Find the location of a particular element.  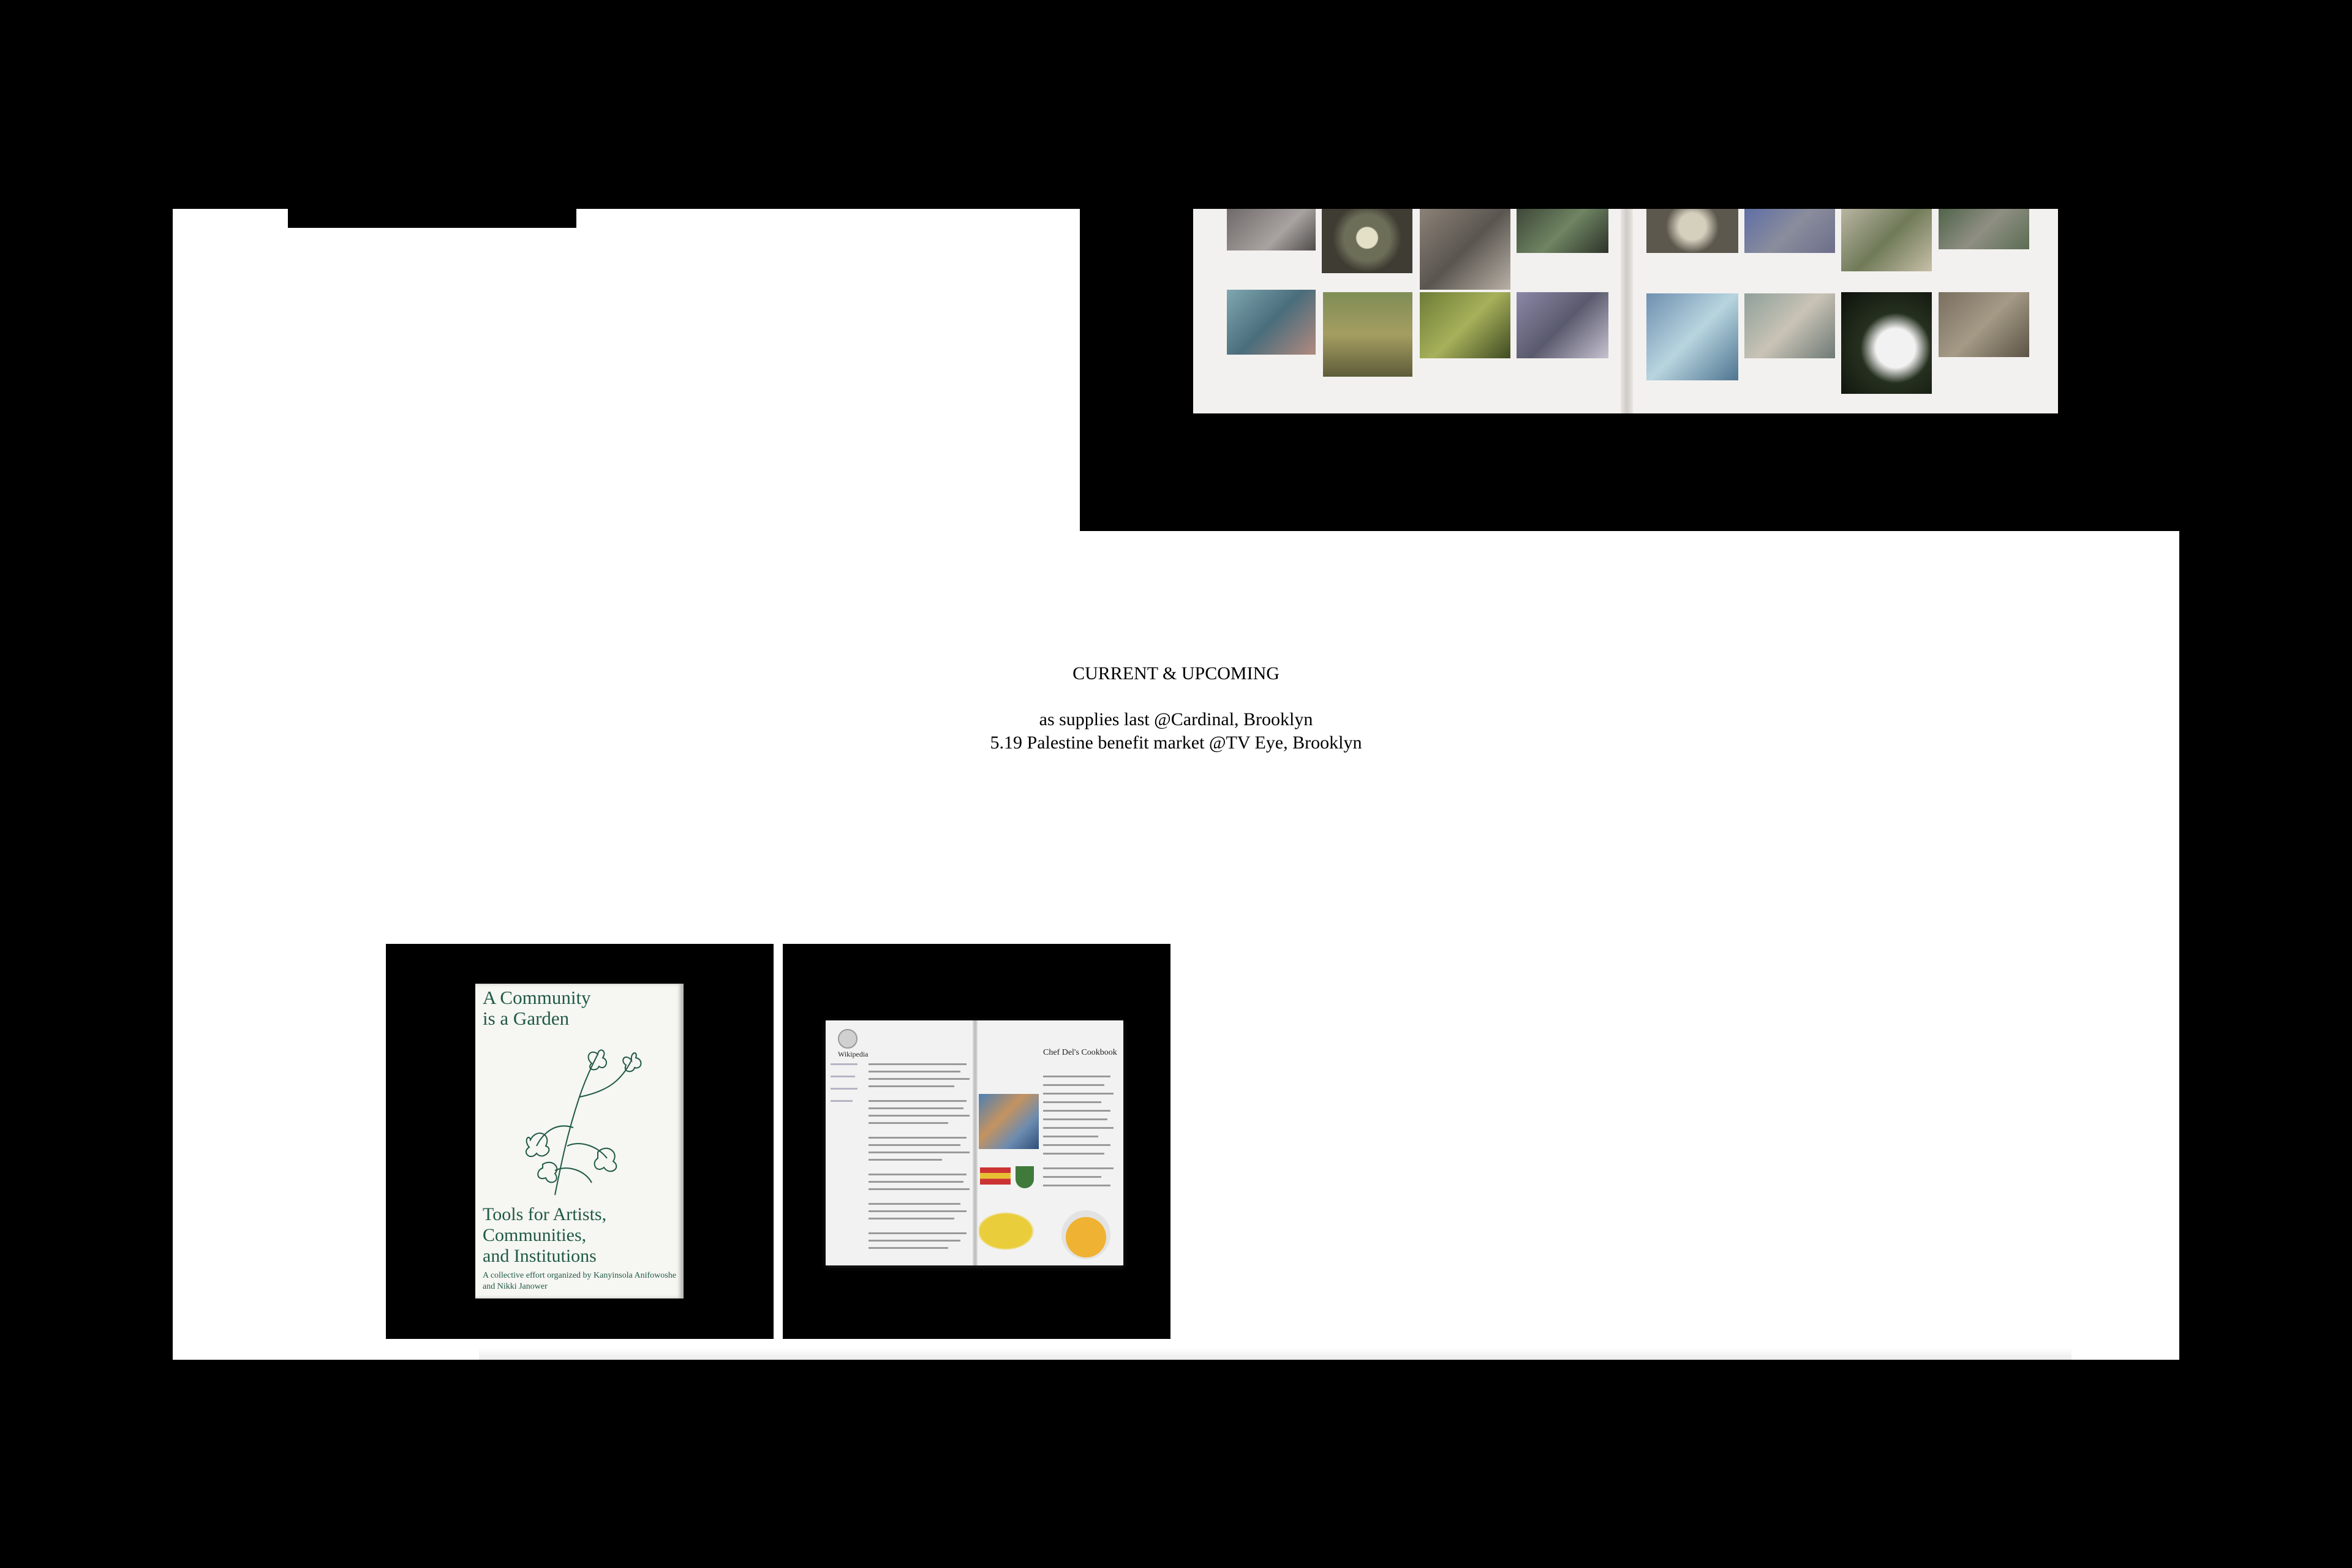

flower-illustration is located at coordinates (583, 1123).